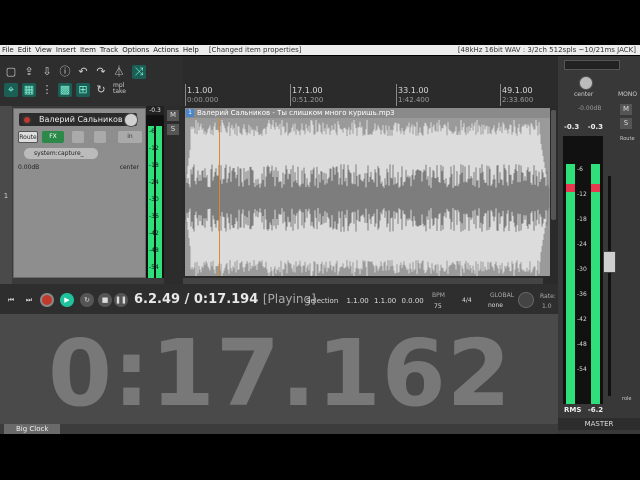 Image resolution: width=640 pixels, height=480 pixels. Describe the element at coordinates (595, 284) in the screenshot. I see `master-meter-right` at that location.